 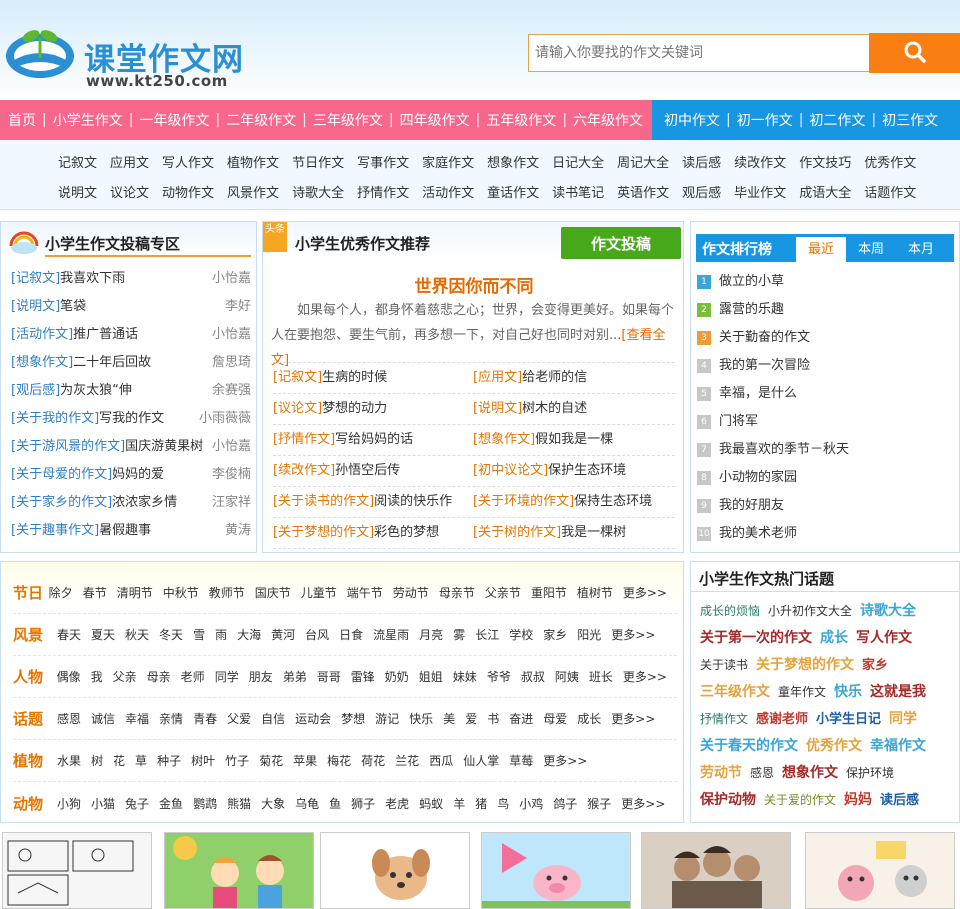 I want to click on topic-link: 家乡, so click(x=875, y=665).